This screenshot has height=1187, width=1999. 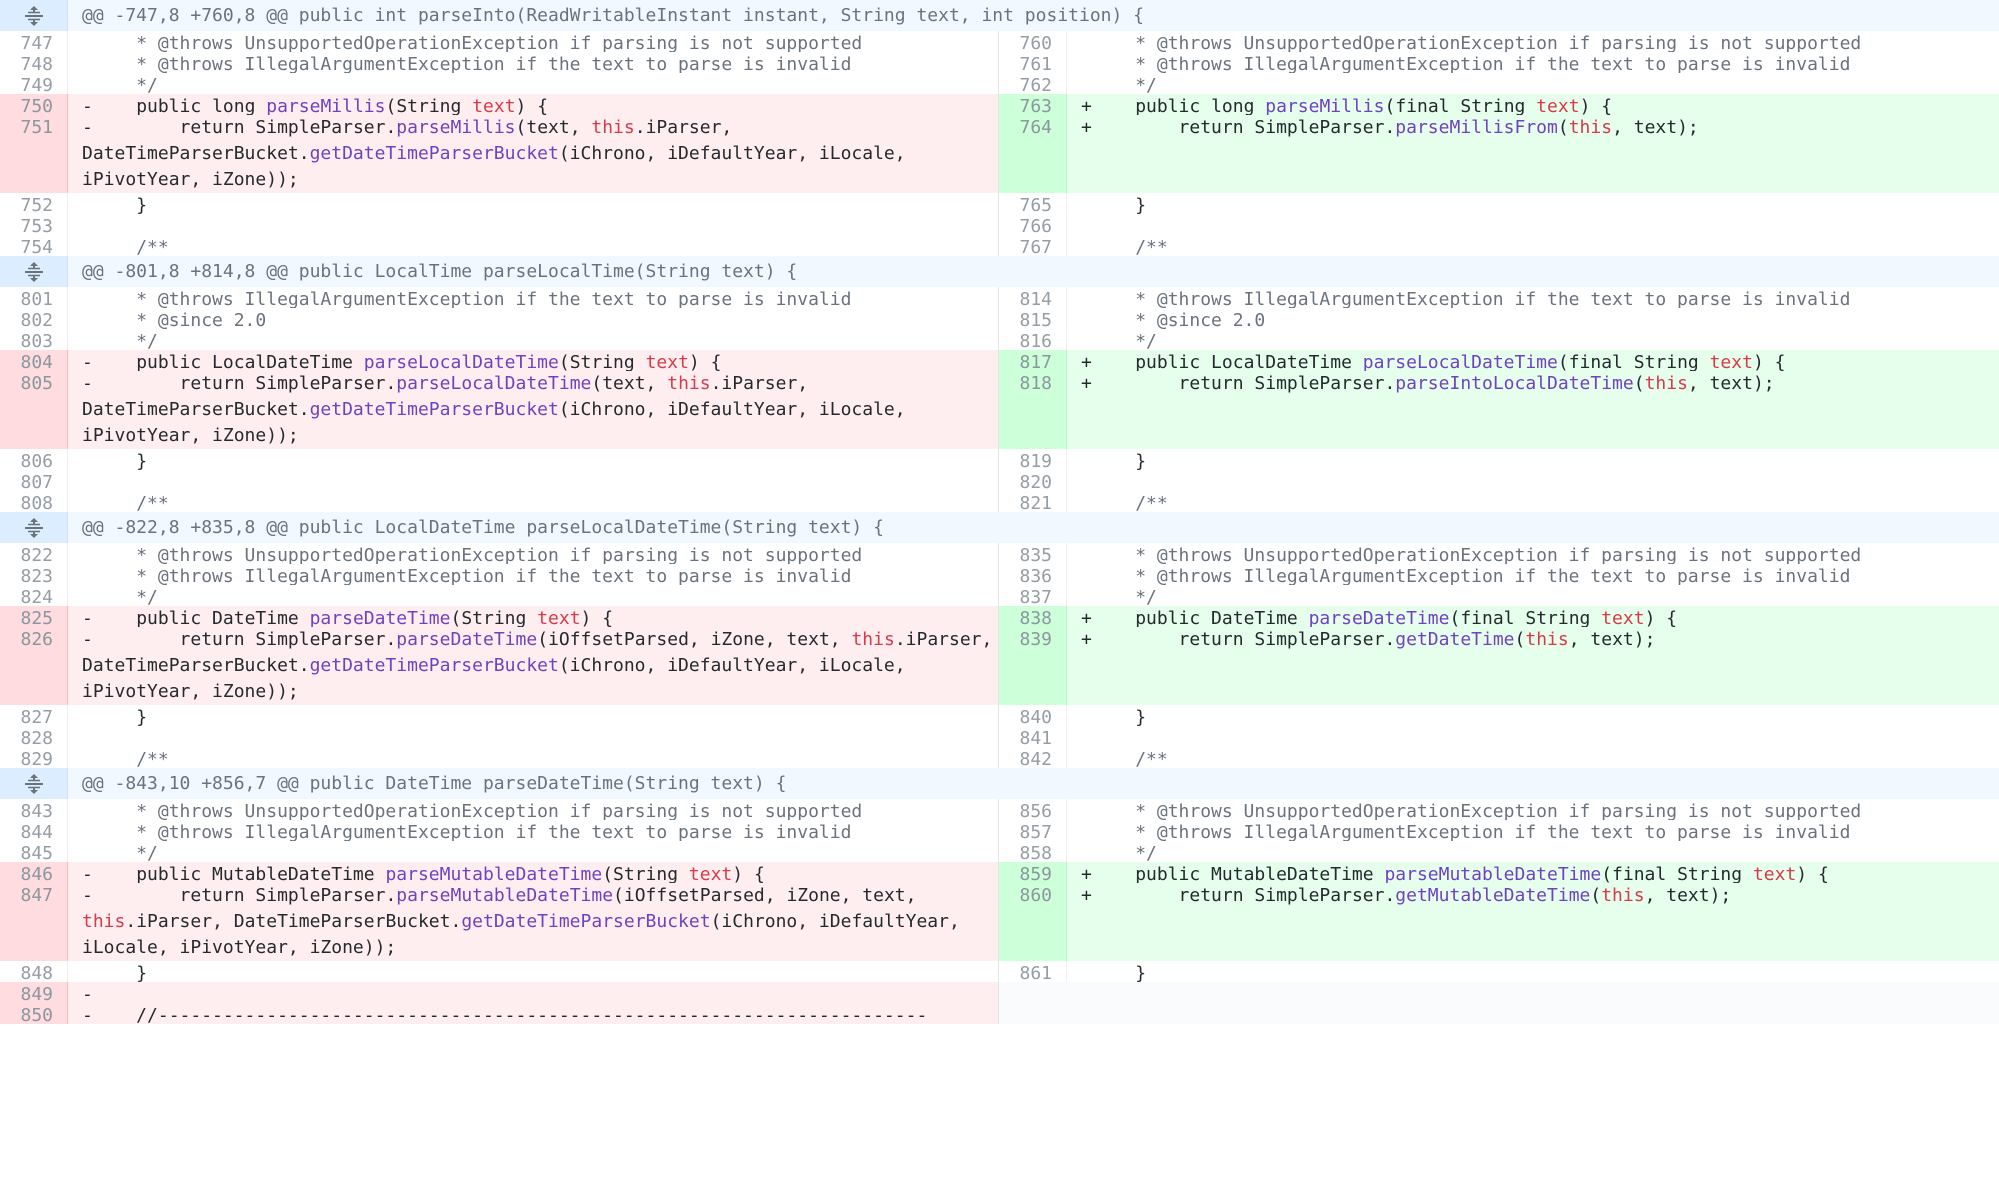 I want to click on right-context-line: 840 }, so click(x=1499, y=716).